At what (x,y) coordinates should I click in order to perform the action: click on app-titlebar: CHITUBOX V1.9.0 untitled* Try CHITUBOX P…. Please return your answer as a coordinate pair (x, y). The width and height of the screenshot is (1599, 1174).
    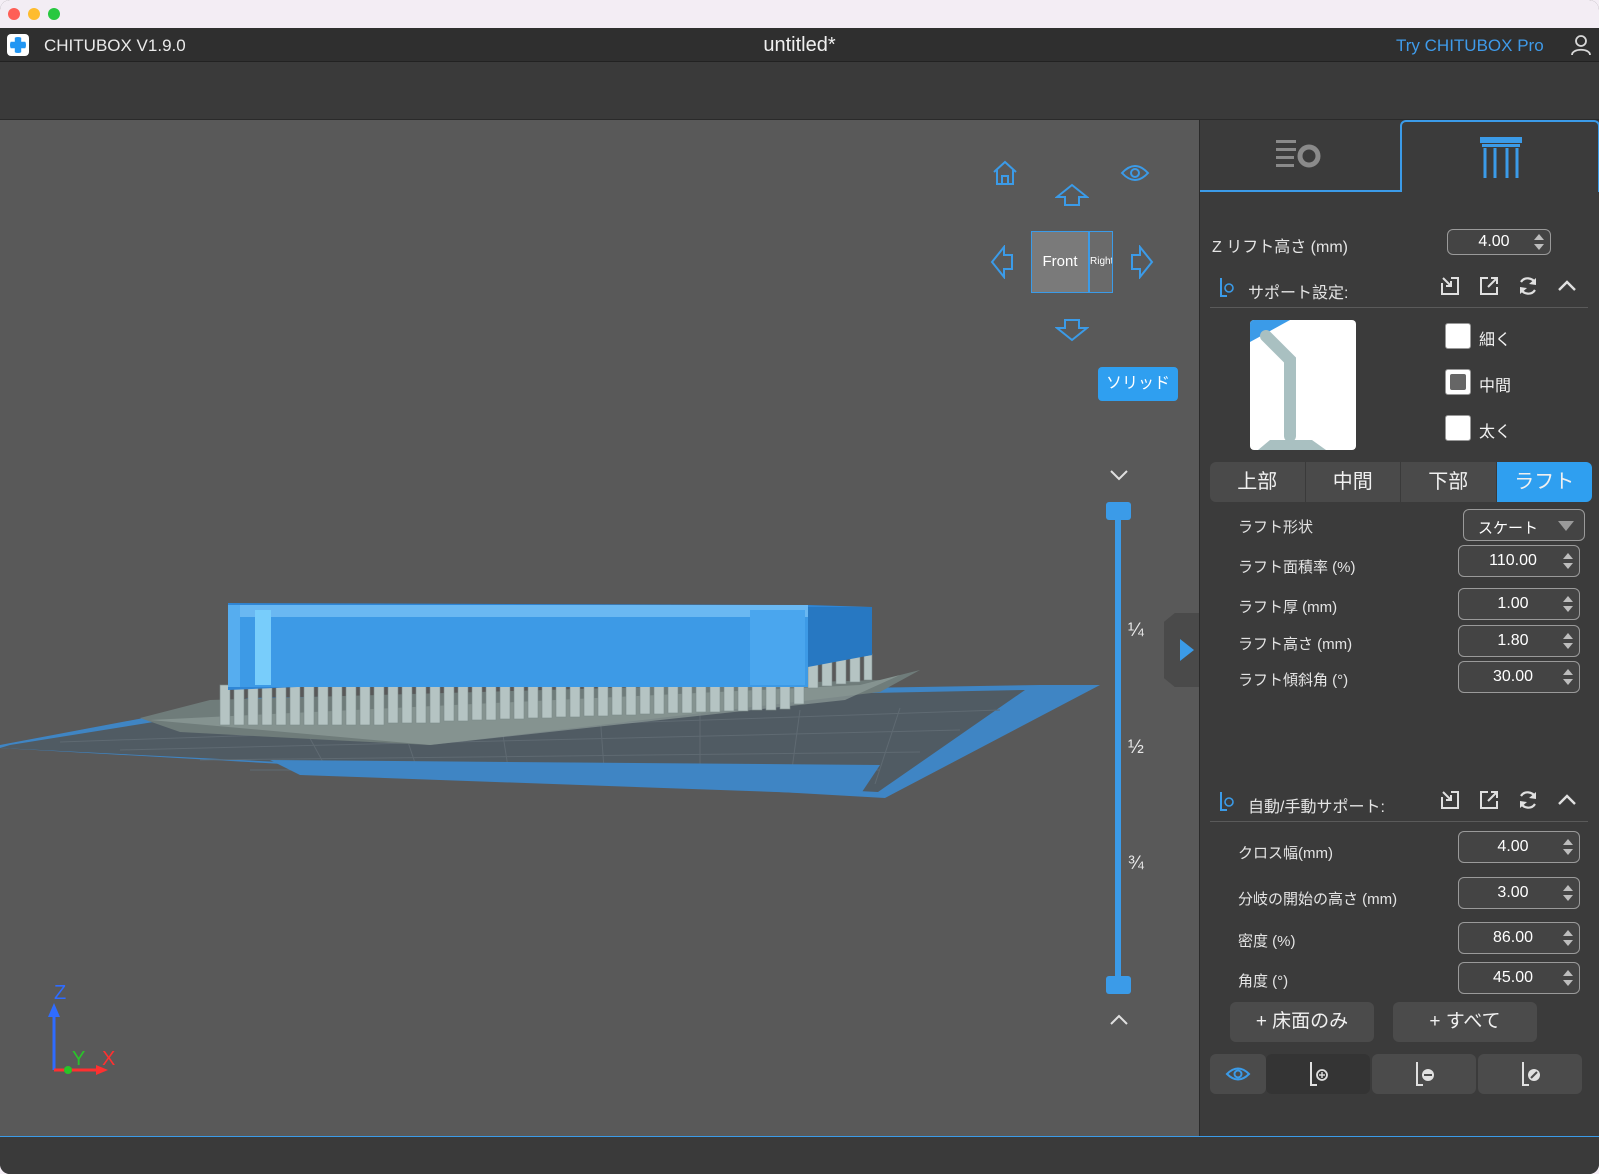
    Looking at the image, I should click on (799, 45).